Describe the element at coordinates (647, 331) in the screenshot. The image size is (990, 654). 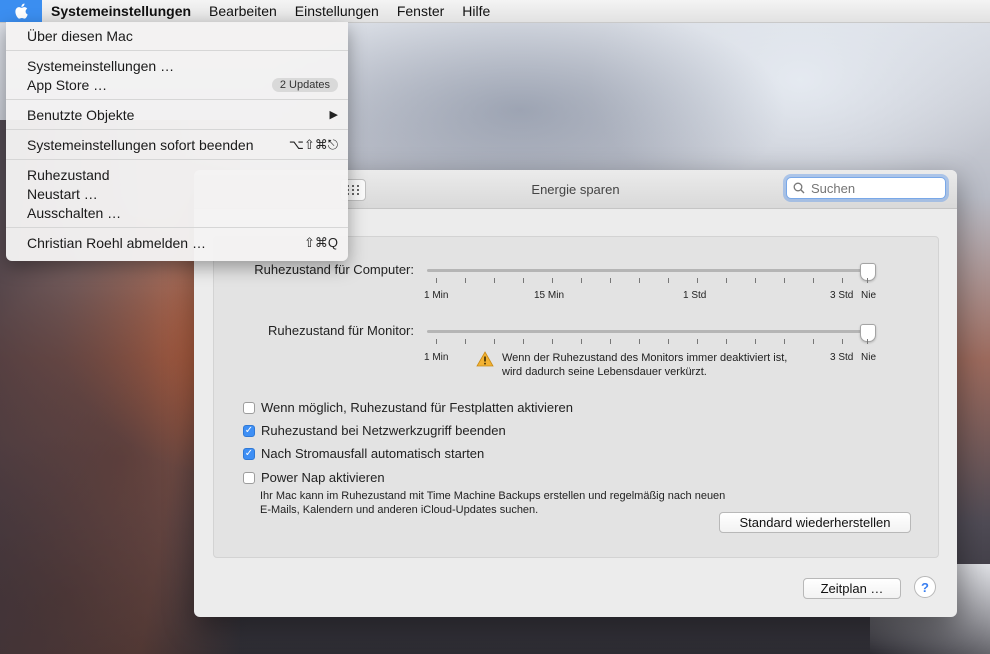
I see `monitor-sleep-track` at that location.